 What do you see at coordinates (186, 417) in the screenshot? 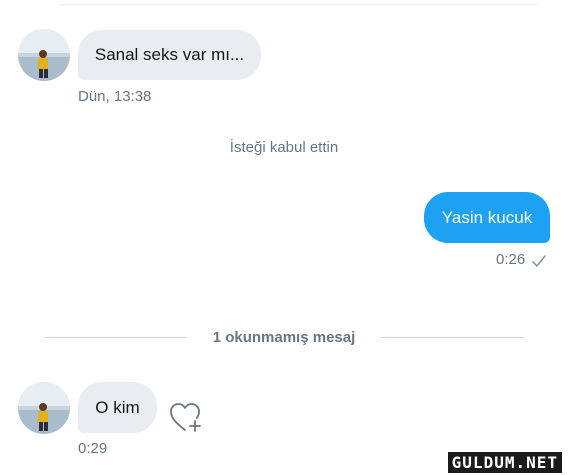
I see `add-reaction-heart-icon` at bounding box center [186, 417].